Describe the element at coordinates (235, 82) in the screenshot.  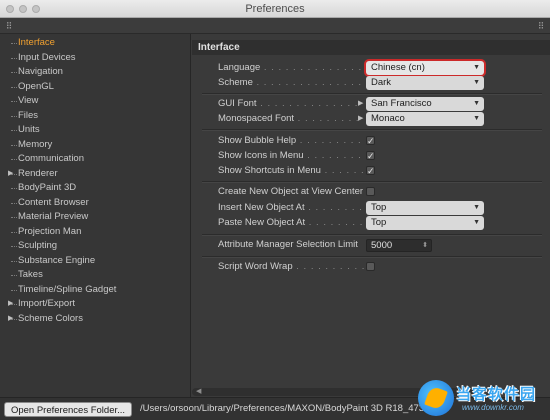
I see `scheme-label: Scheme` at that location.